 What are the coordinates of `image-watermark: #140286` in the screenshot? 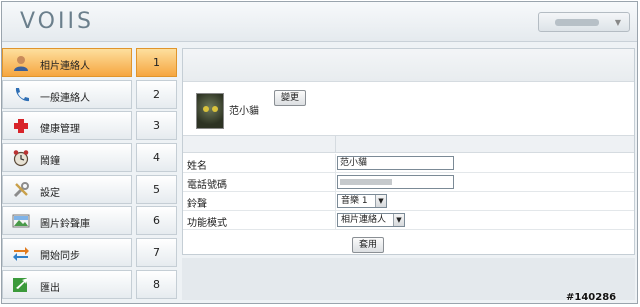 It's located at (591, 297).